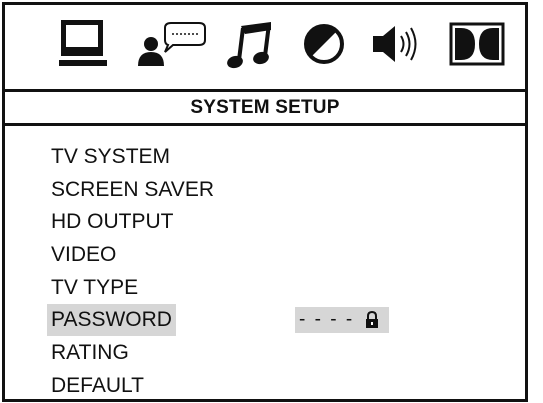 The height and width of the screenshot is (403, 543). I want to click on dolby-icon, so click(477, 44).